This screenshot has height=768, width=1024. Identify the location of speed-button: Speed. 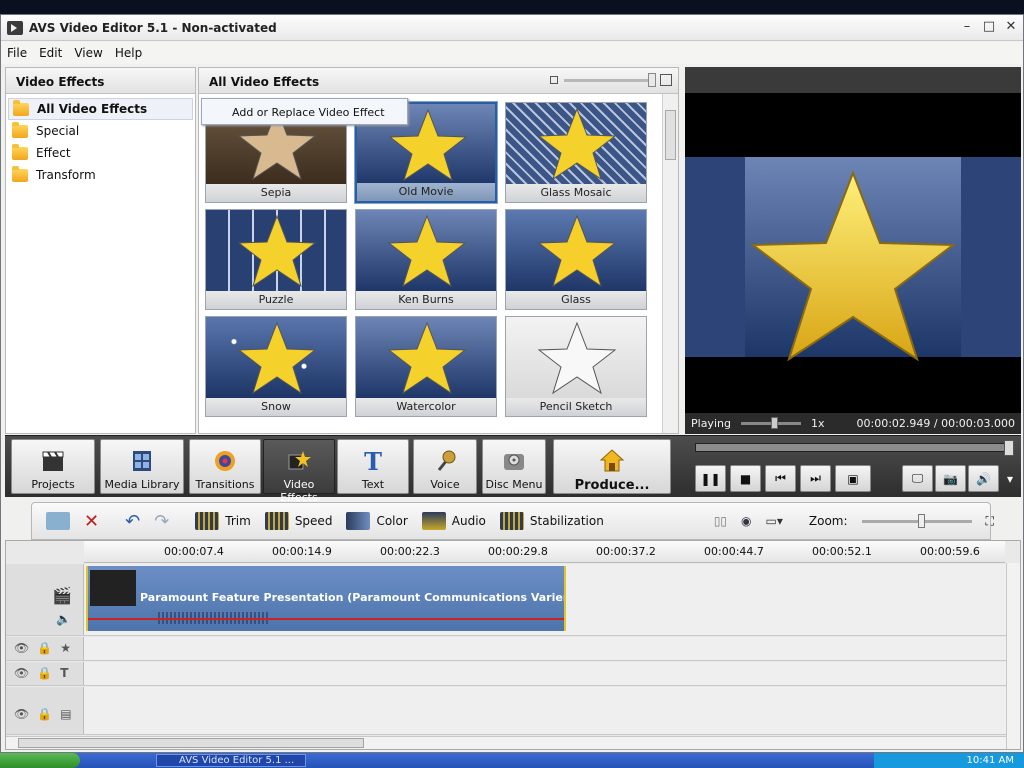
(298, 521).